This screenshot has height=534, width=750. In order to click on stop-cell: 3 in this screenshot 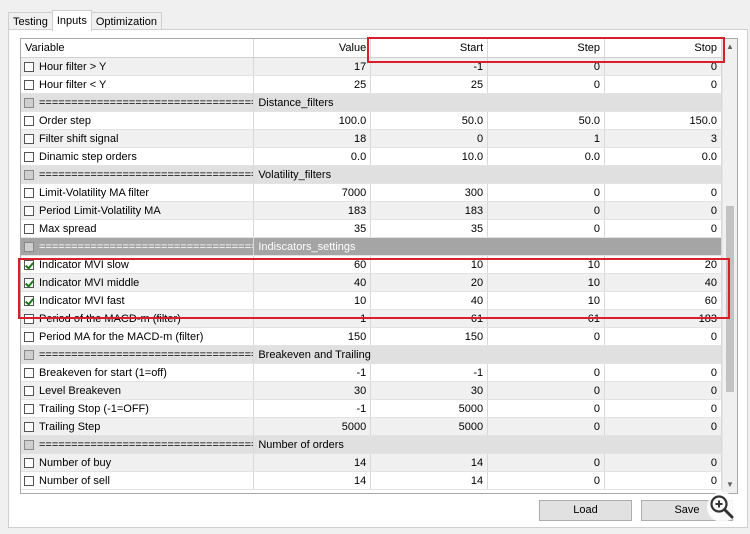, I will do `click(663, 138)`.